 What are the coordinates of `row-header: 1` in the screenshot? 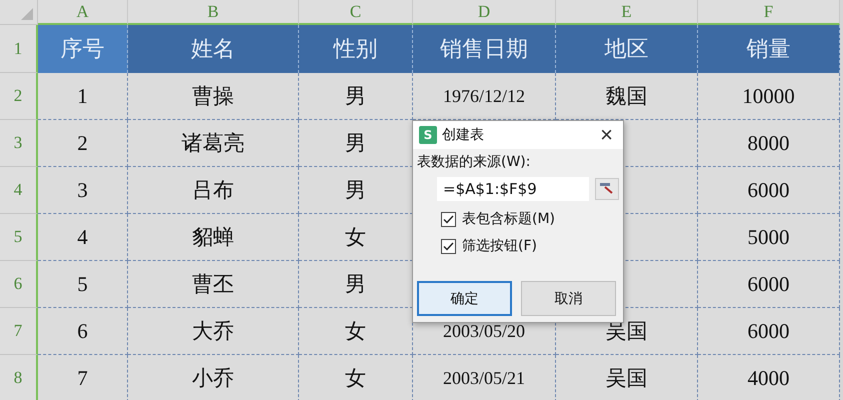 It's located at (19, 49).